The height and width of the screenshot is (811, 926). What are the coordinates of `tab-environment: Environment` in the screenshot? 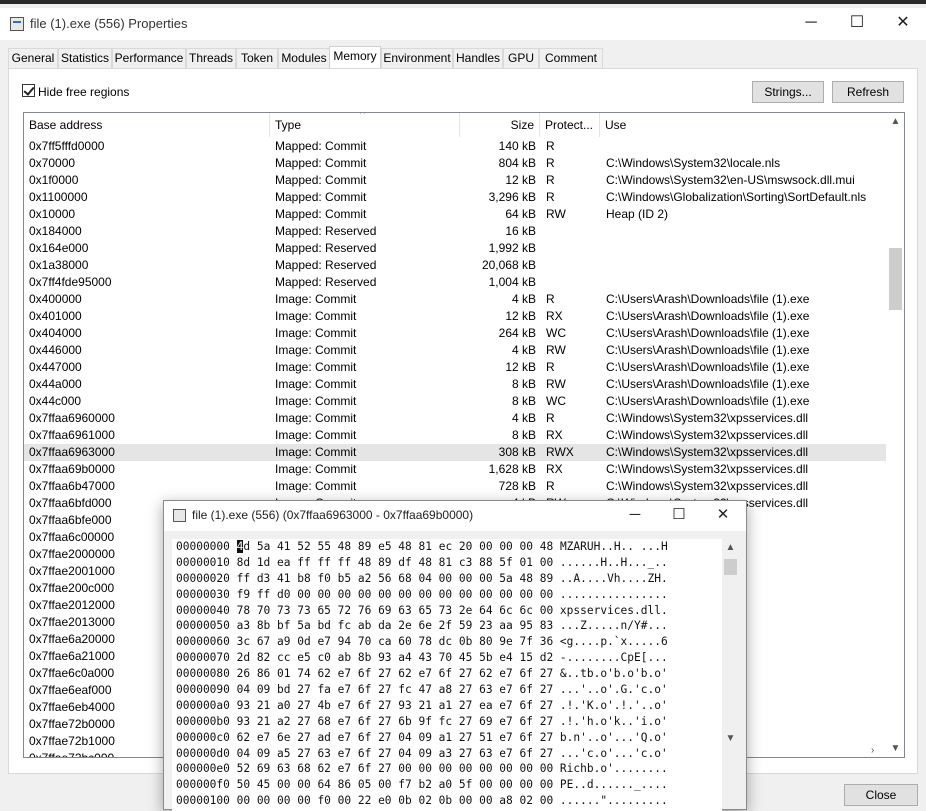 It's located at (417, 58).